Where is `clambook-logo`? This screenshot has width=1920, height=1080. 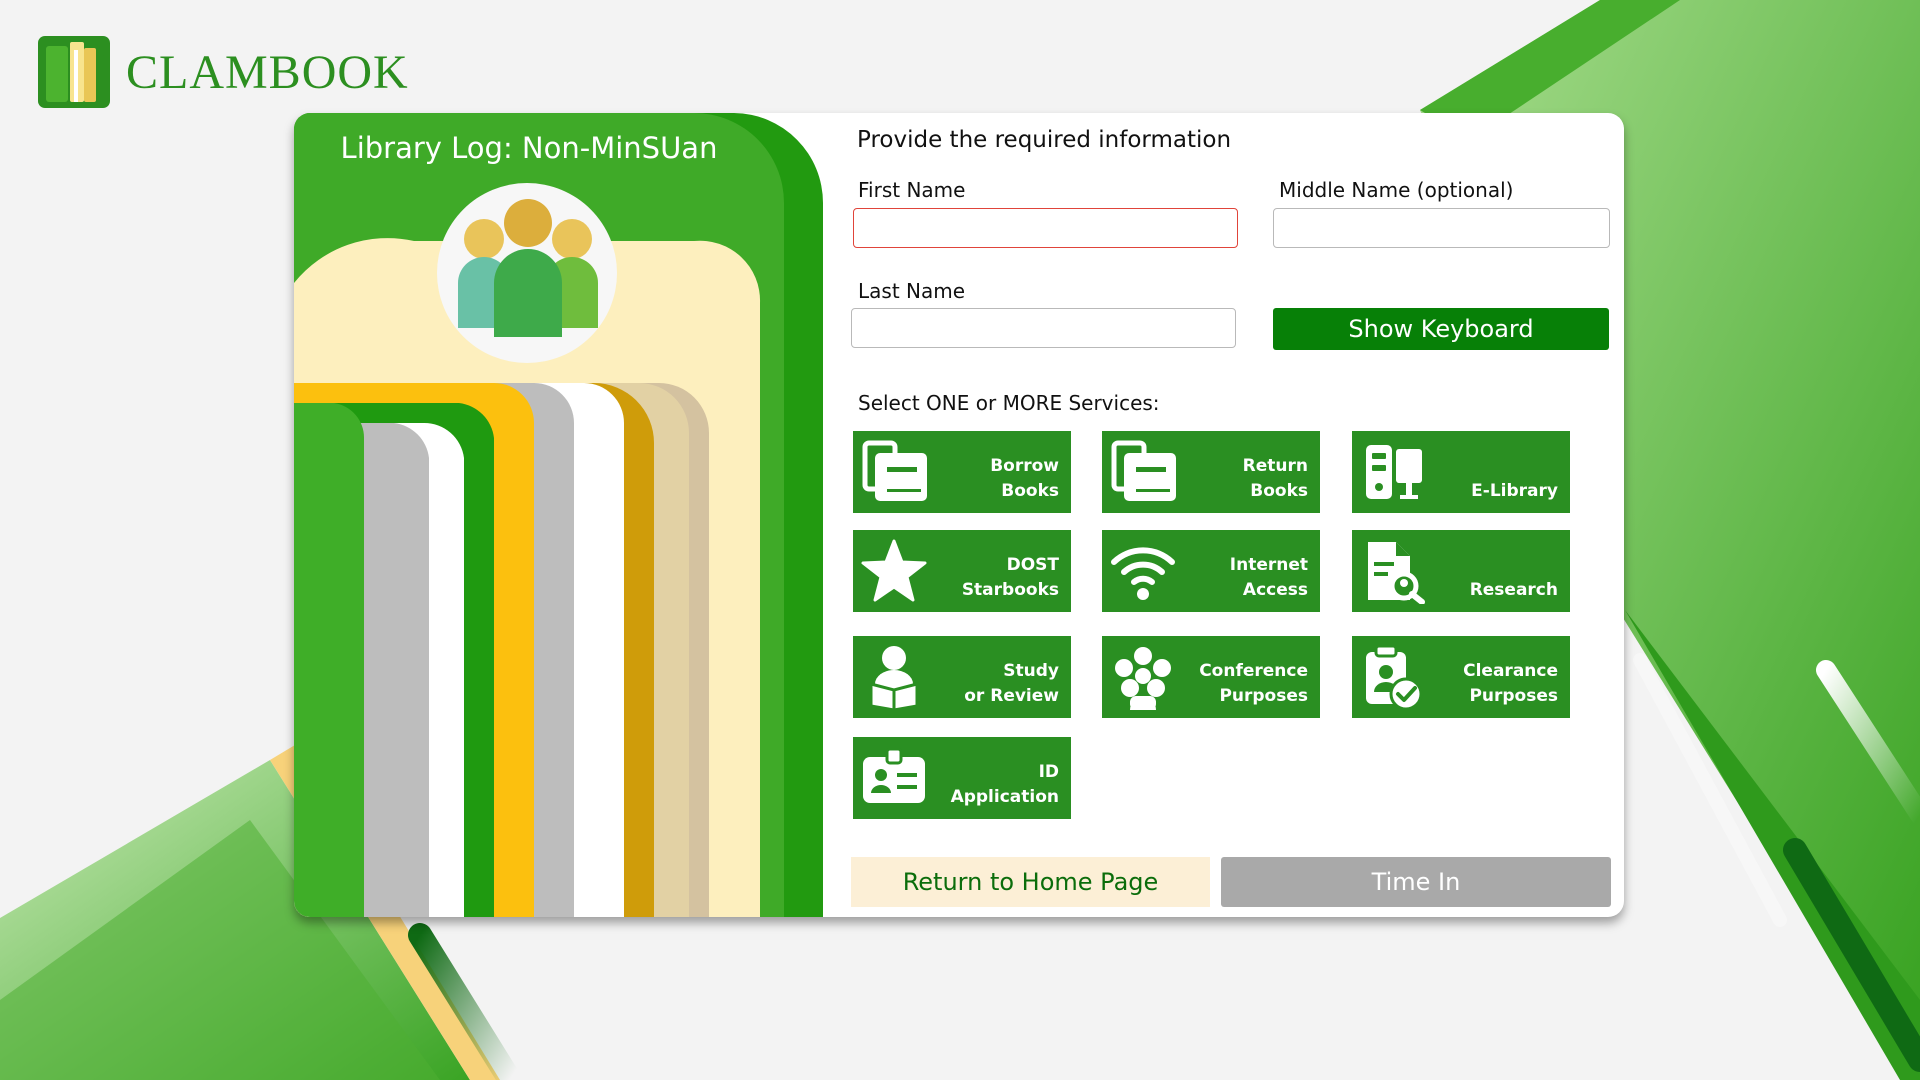 clambook-logo is located at coordinates (74, 72).